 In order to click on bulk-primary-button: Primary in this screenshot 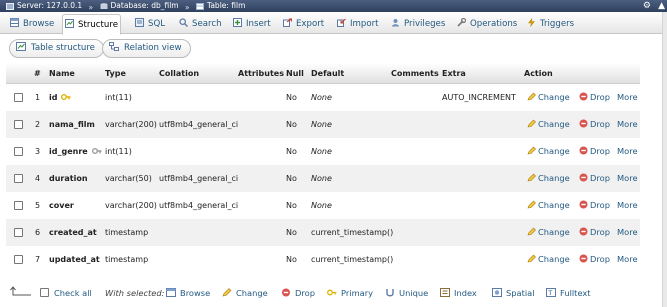, I will do `click(350, 293)`.